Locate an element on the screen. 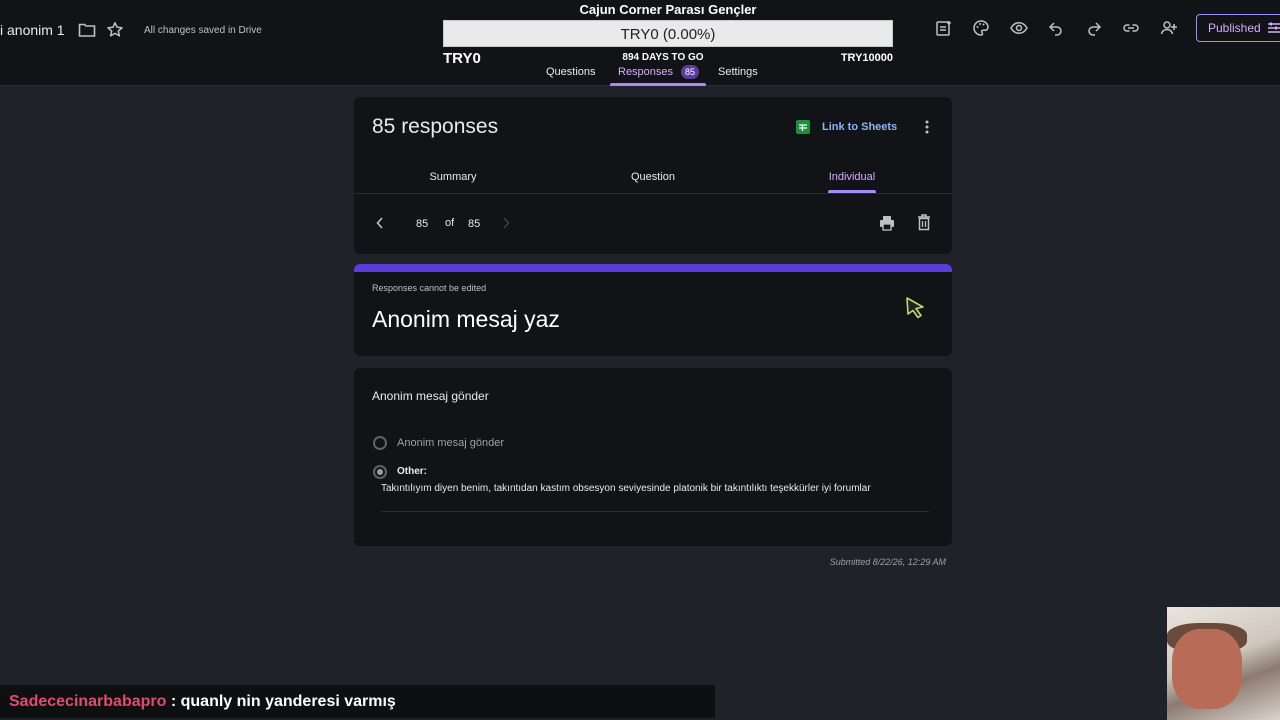 This screenshot has height=720, width=1280. tab-question: Question is located at coordinates (653, 177).